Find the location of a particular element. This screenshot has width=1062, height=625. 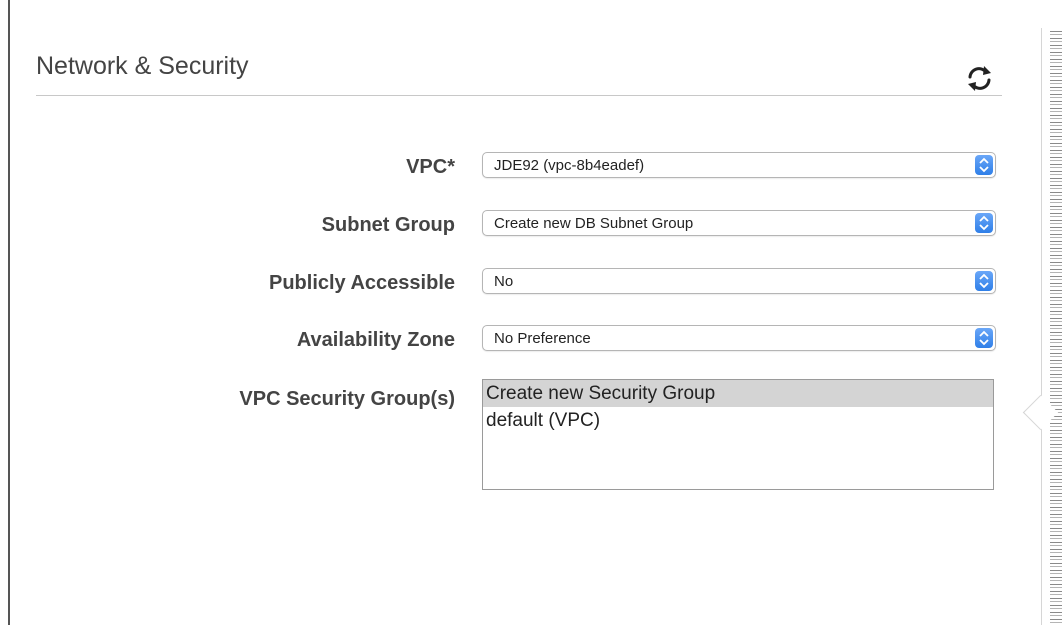

availability-zone-select-value: No Preference is located at coordinates (542, 338).